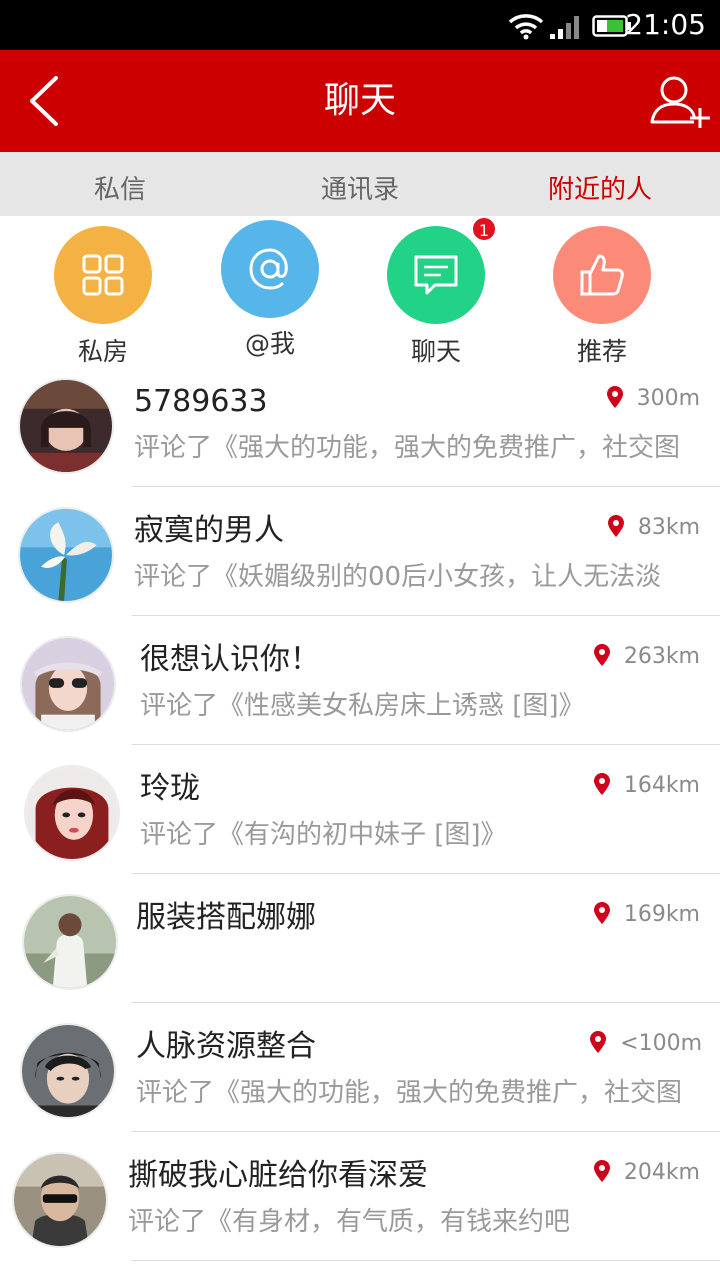  I want to click on recommend-circle, so click(602, 275).